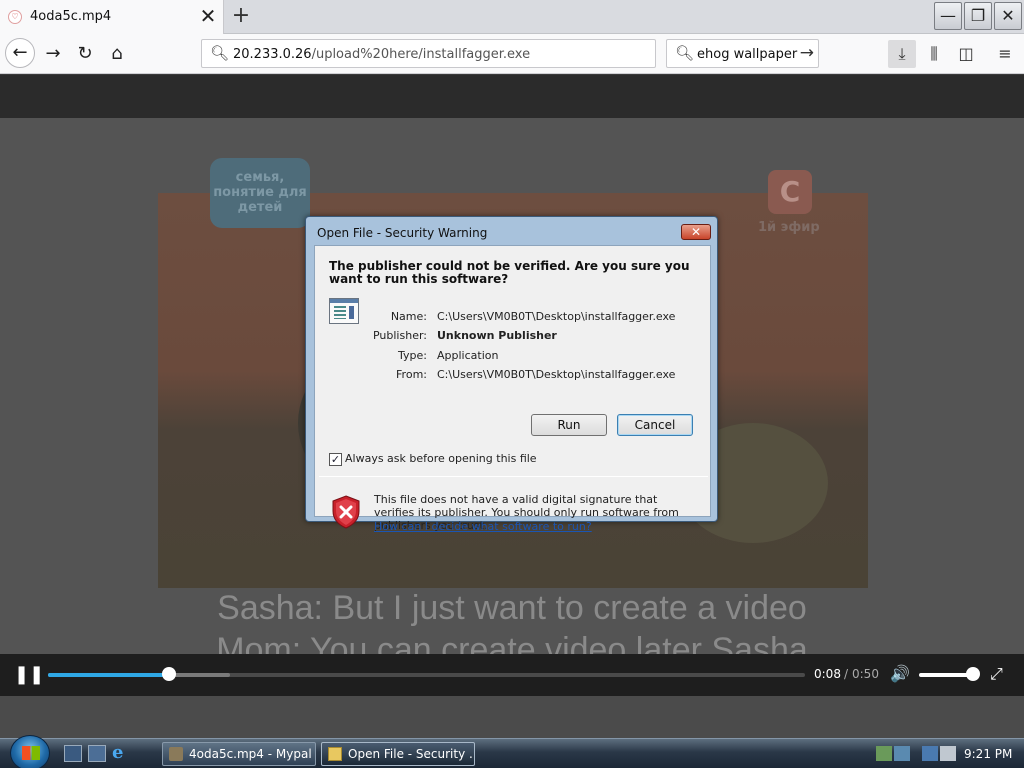 Image resolution: width=1024 pixels, height=768 pixels. Describe the element at coordinates (900, 673) in the screenshot. I see `volume-icon: 🔊` at that location.